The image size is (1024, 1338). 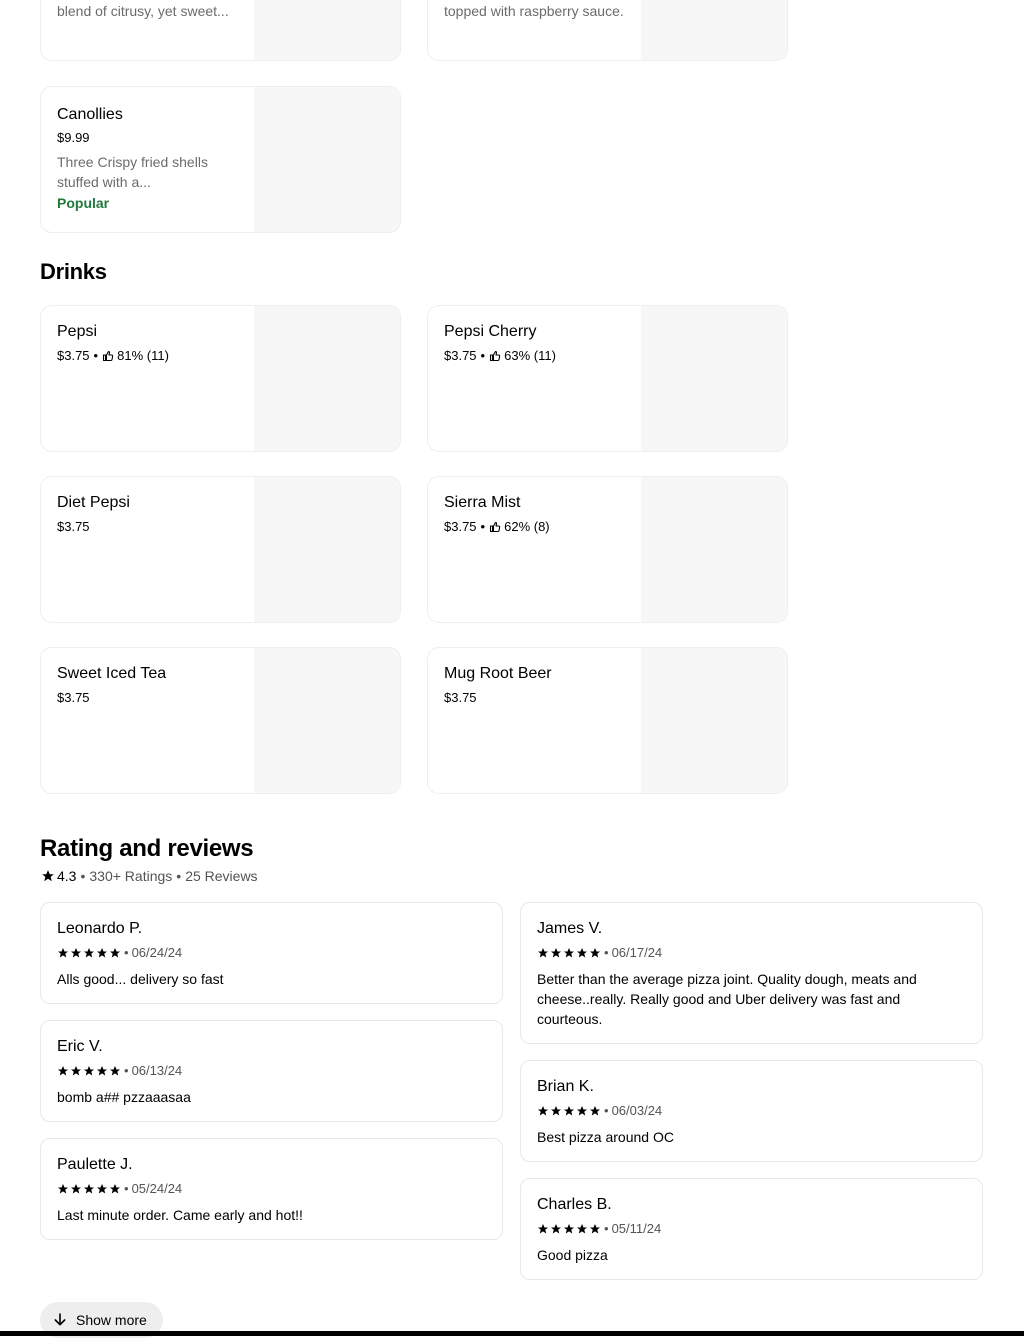 I want to click on review-meta: • 06/03/24, so click(x=599, y=1111).